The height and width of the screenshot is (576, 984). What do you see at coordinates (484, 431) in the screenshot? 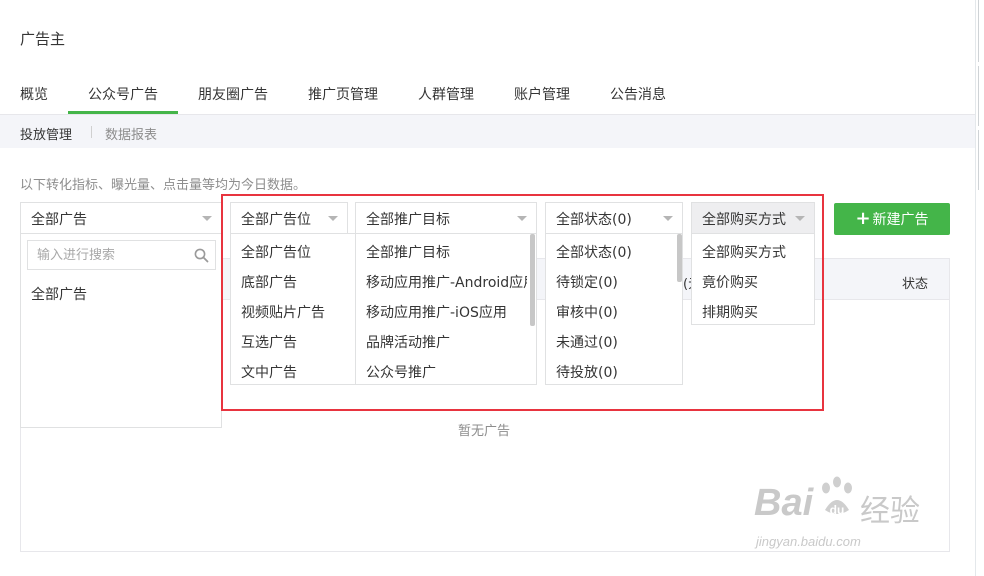
I see `empty-state: 暂无广告` at bounding box center [484, 431].